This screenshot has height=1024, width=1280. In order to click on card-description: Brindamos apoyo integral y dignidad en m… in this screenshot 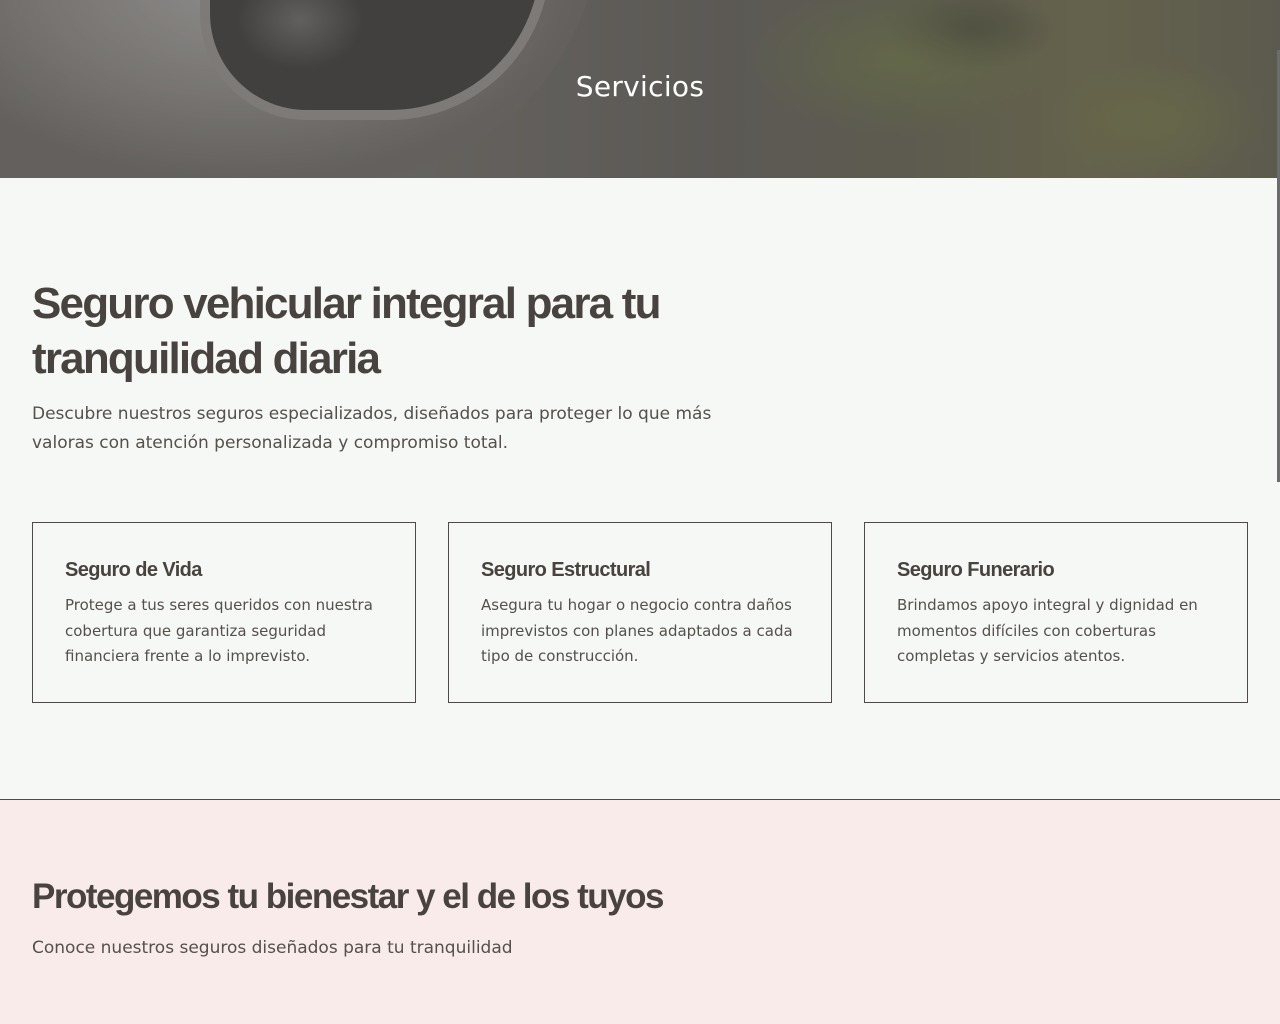, I will do `click(1047, 630)`.